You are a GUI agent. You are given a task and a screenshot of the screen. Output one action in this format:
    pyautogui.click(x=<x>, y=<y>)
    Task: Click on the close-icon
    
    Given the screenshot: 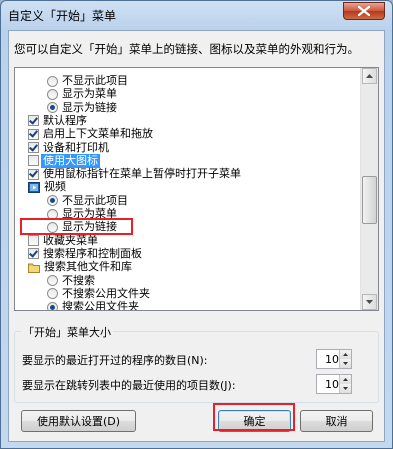 What is the action you would take?
    pyautogui.click(x=364, y=11)
    